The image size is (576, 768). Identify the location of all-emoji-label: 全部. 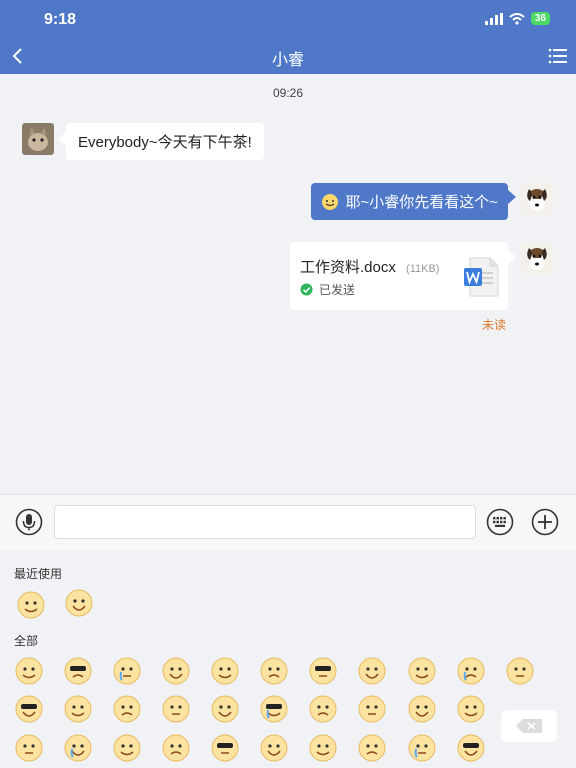
(26, 641).